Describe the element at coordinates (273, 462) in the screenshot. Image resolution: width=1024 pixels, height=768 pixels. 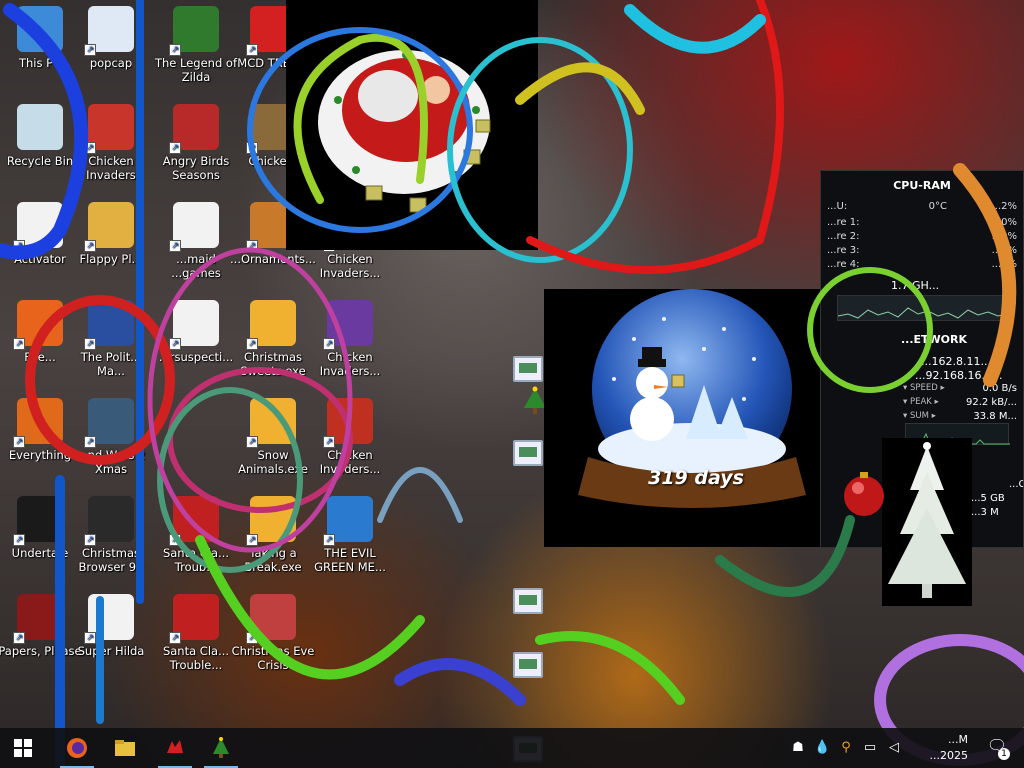
I see `desktop-icon-label: Snow Animals.exe` at that location.